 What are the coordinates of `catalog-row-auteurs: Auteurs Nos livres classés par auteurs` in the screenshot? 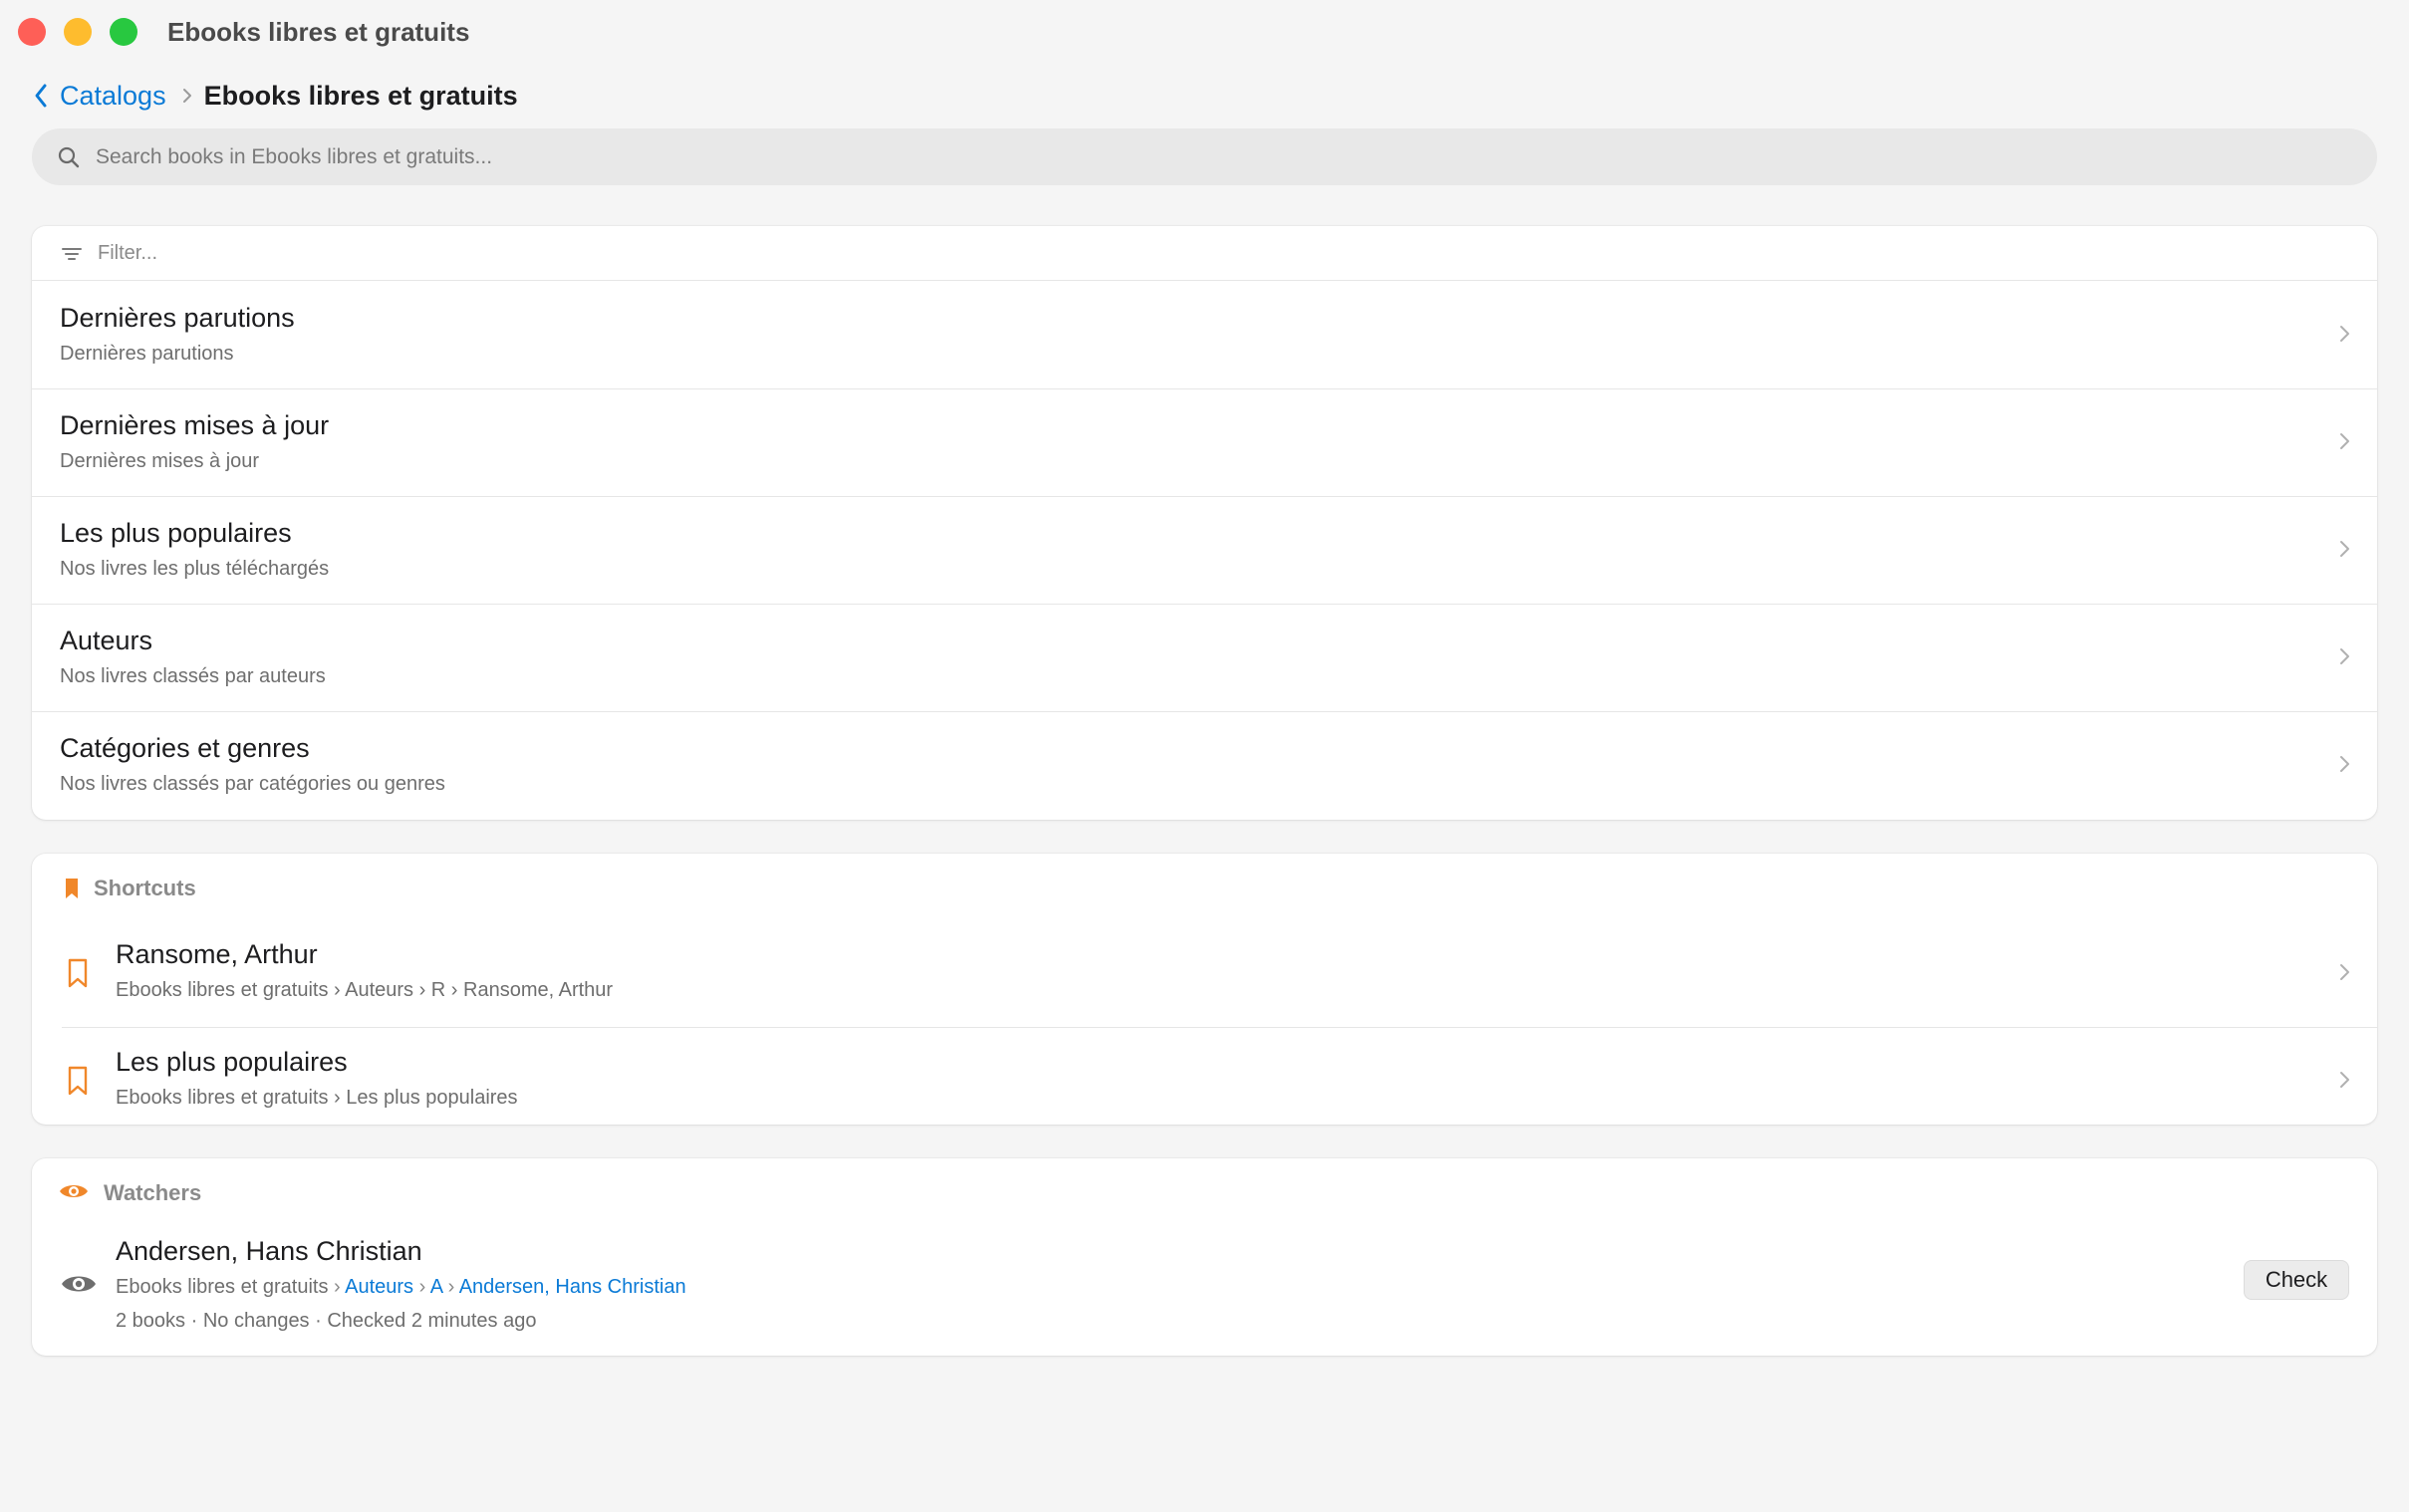 It's located at (1204, 657).